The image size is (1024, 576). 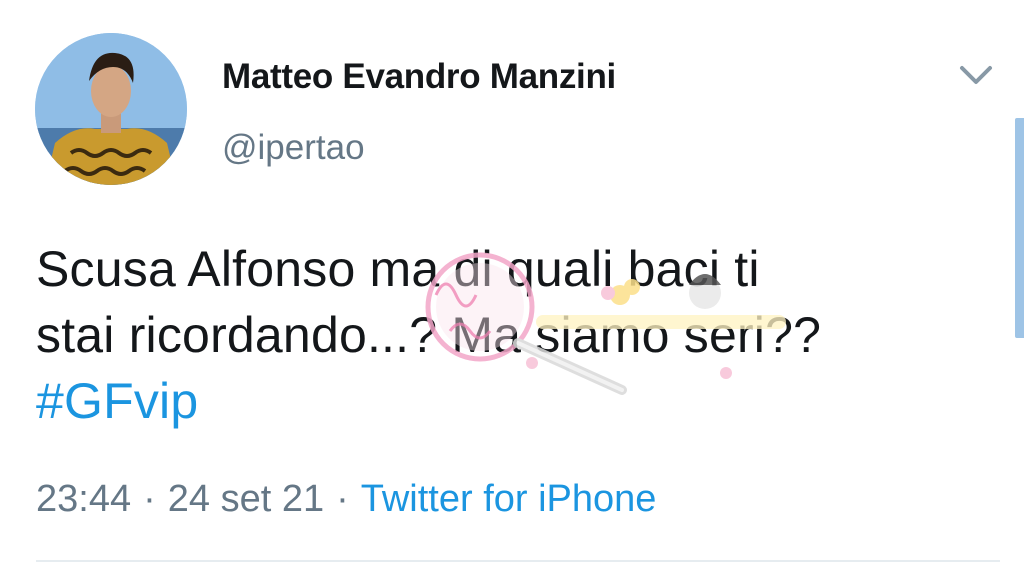 I want to click on scrollbar, so click(x=1019, y=228).